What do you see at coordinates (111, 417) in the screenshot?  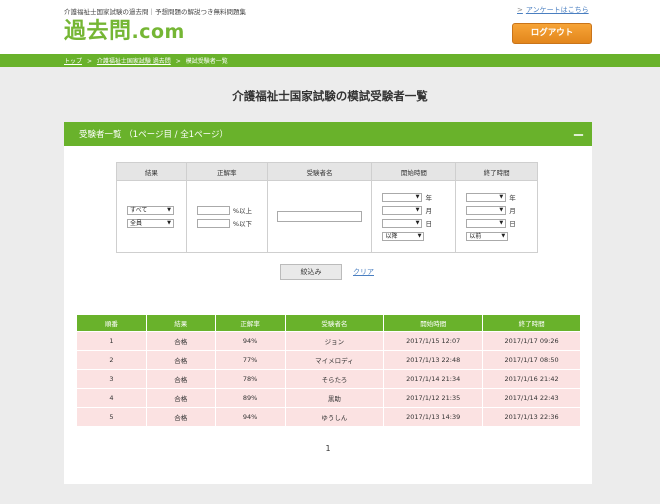 I see `cell-order: 5` at bounding box center [111, 417].